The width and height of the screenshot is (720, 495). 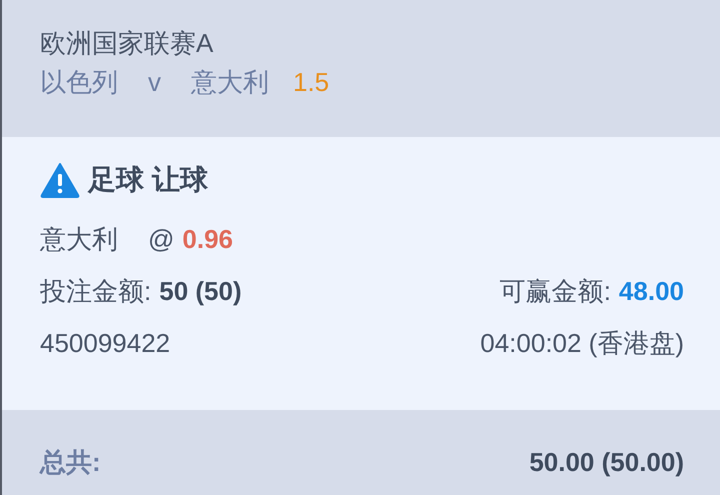 I want to click on ticket-number: 450099422, so click(x=105, y=343).